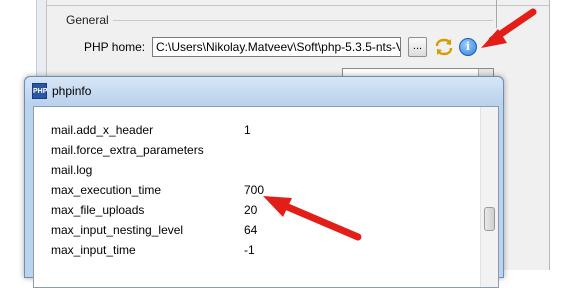 This screenshot has width=569, height=288. What do you see at coordinates (115, 47) in the screenshot?
I see `php-home-label: PHP home:` at bounding box center [115, 47].